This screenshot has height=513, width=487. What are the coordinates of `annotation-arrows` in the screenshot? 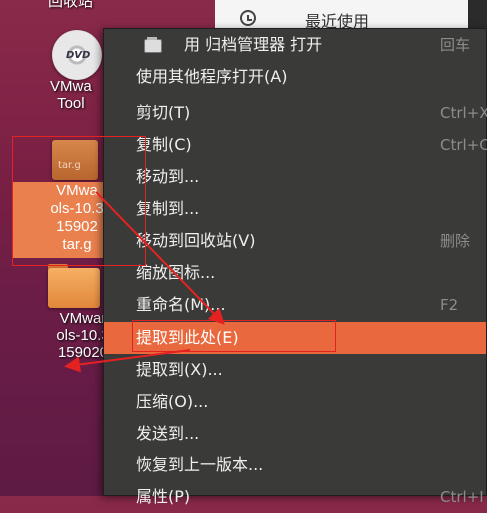 It's located at (144, 282).